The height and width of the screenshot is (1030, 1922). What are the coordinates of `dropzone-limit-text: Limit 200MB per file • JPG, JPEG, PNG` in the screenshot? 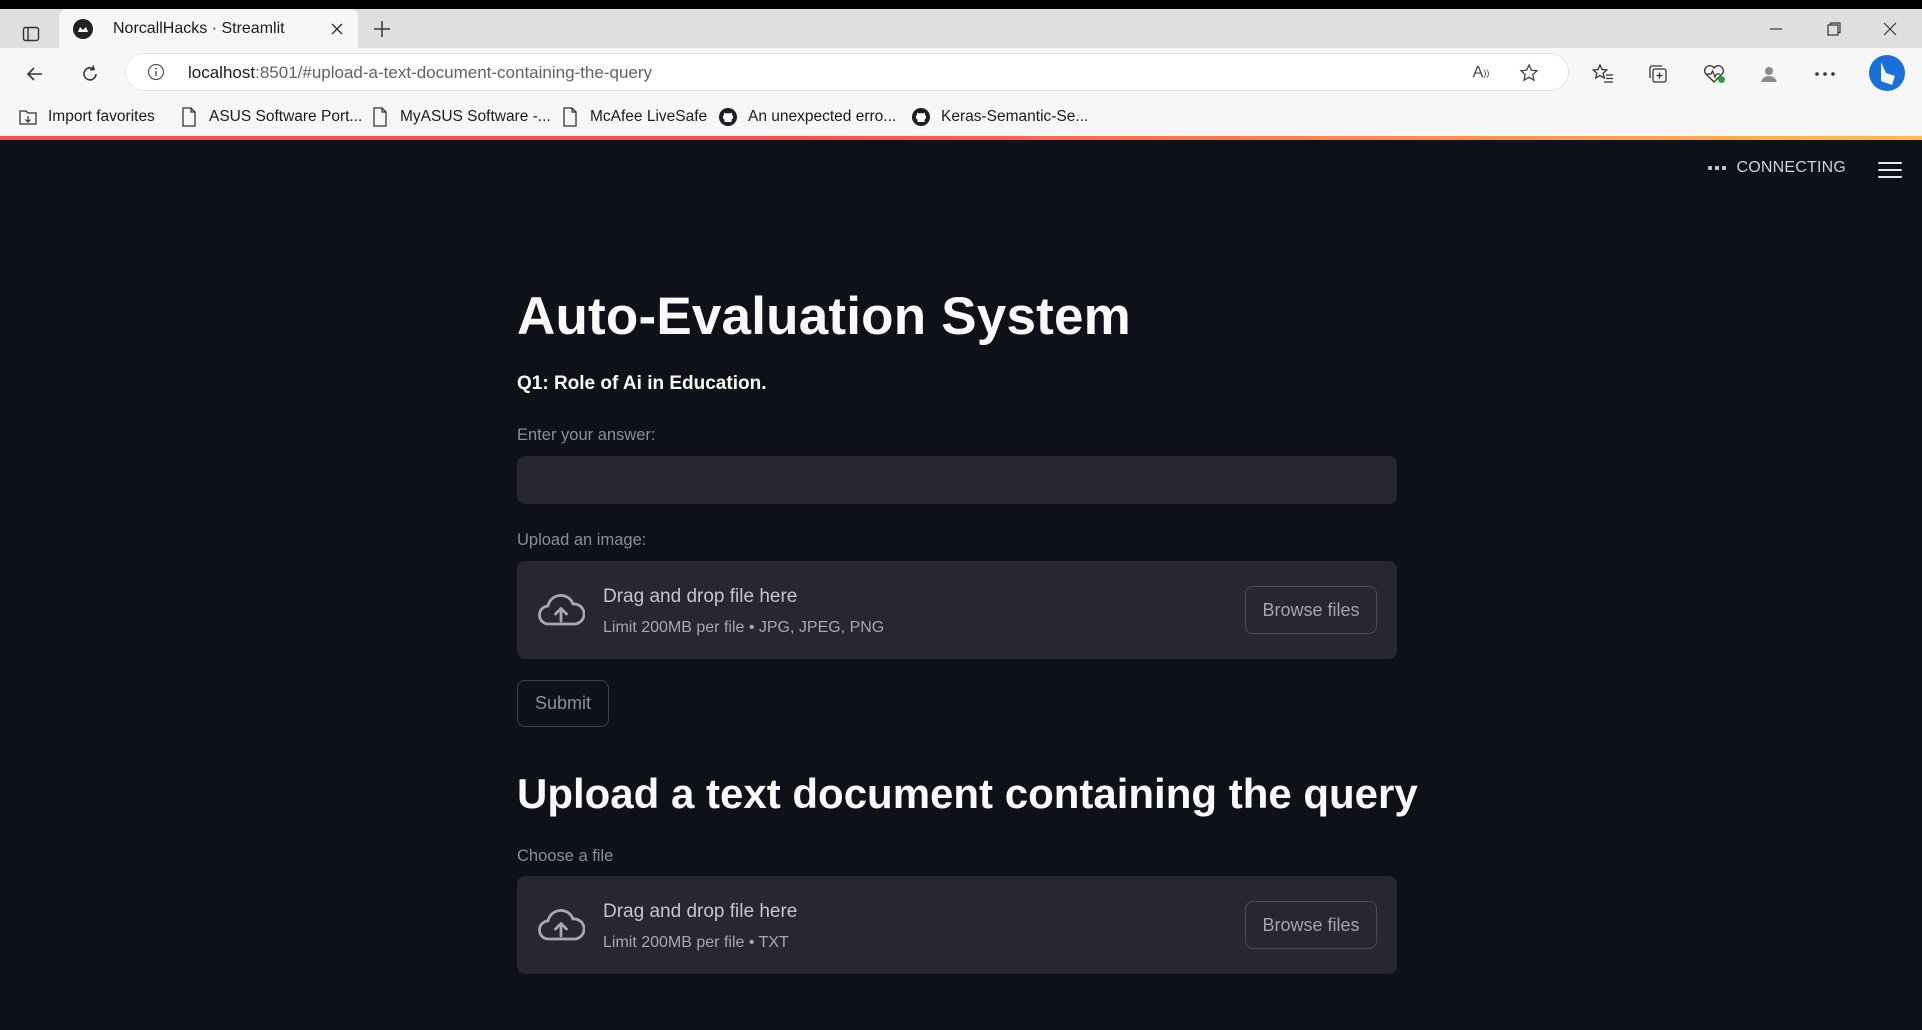 It's located at (744, 627).